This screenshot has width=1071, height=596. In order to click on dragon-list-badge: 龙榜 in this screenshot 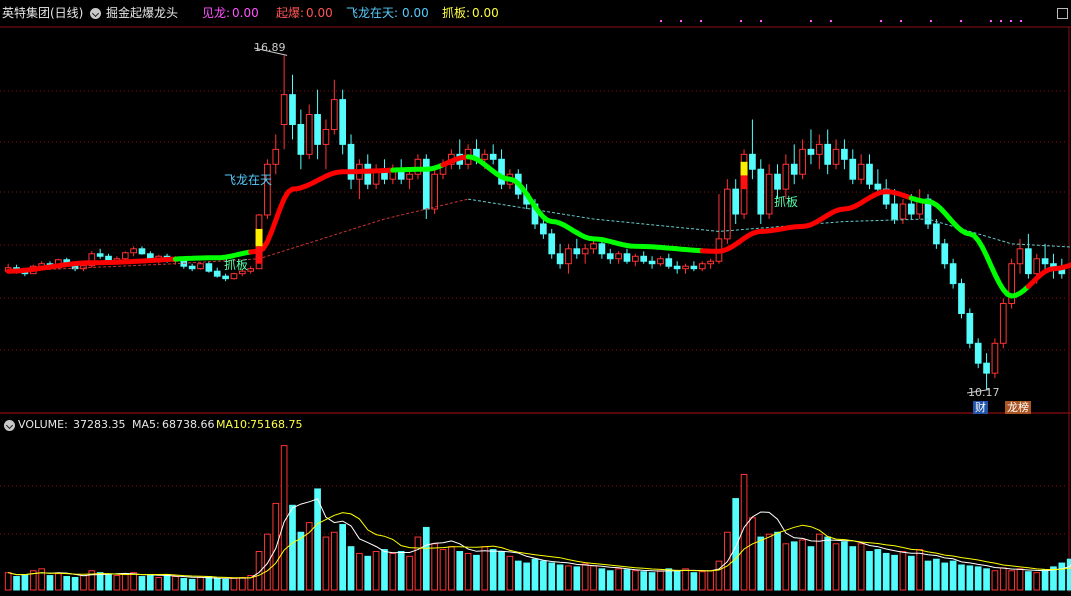, I will do `click(1018, 407)`.